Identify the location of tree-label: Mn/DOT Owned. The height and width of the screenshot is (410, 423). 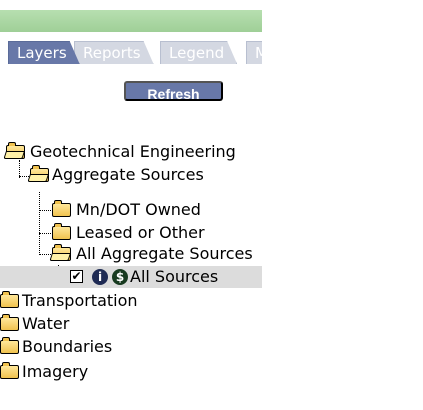
(138, 209).